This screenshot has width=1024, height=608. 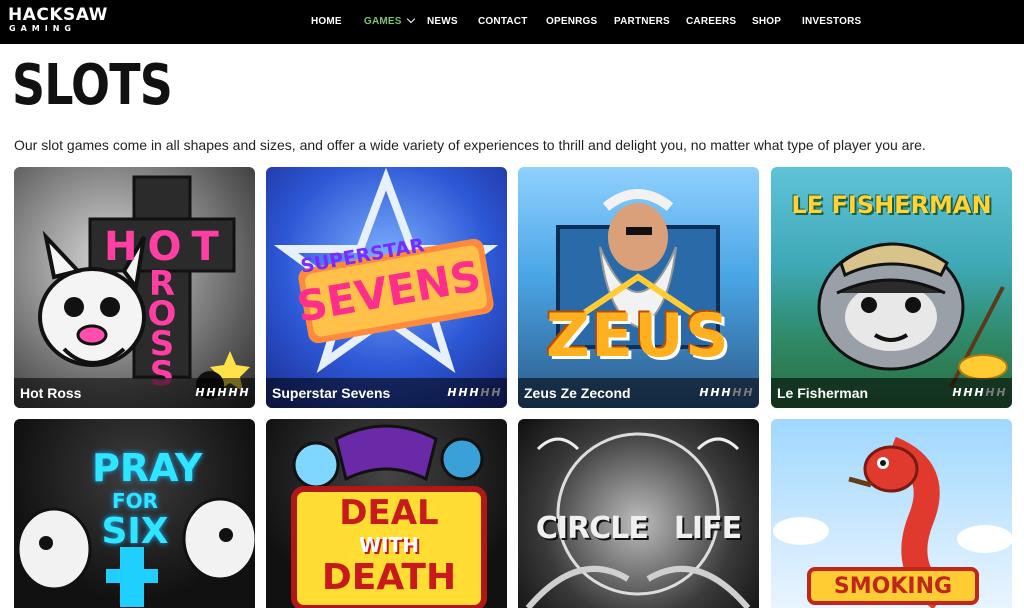 What do you see at coordinates (766, 21) in the screenshot?
I see `nav-shop: SHOP` at bounding box center [766, 21].